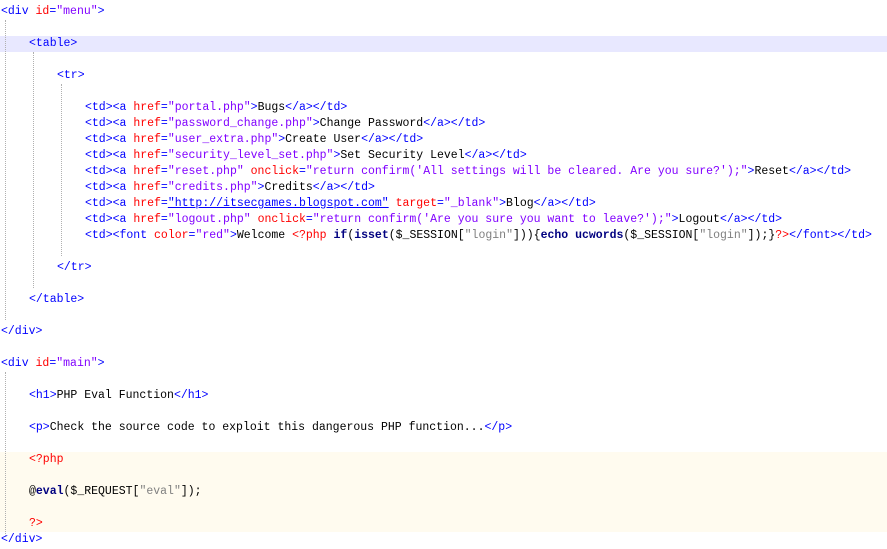 This screenshot has height=549, width=887. Describe the element at coordinates (288, 187) in the screenshot. I see `code-token-txt: Credits` at that location.